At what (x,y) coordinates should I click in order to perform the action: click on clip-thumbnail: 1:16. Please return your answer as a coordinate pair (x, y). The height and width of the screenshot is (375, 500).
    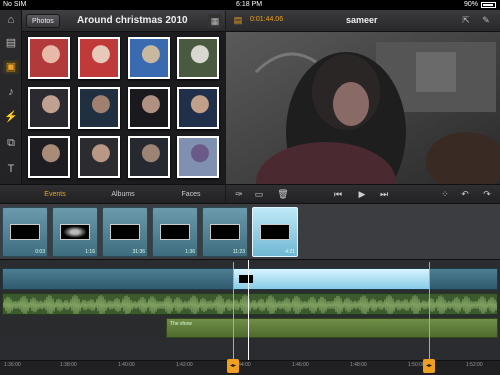
    Looking at the image, I should click on (75, 232).